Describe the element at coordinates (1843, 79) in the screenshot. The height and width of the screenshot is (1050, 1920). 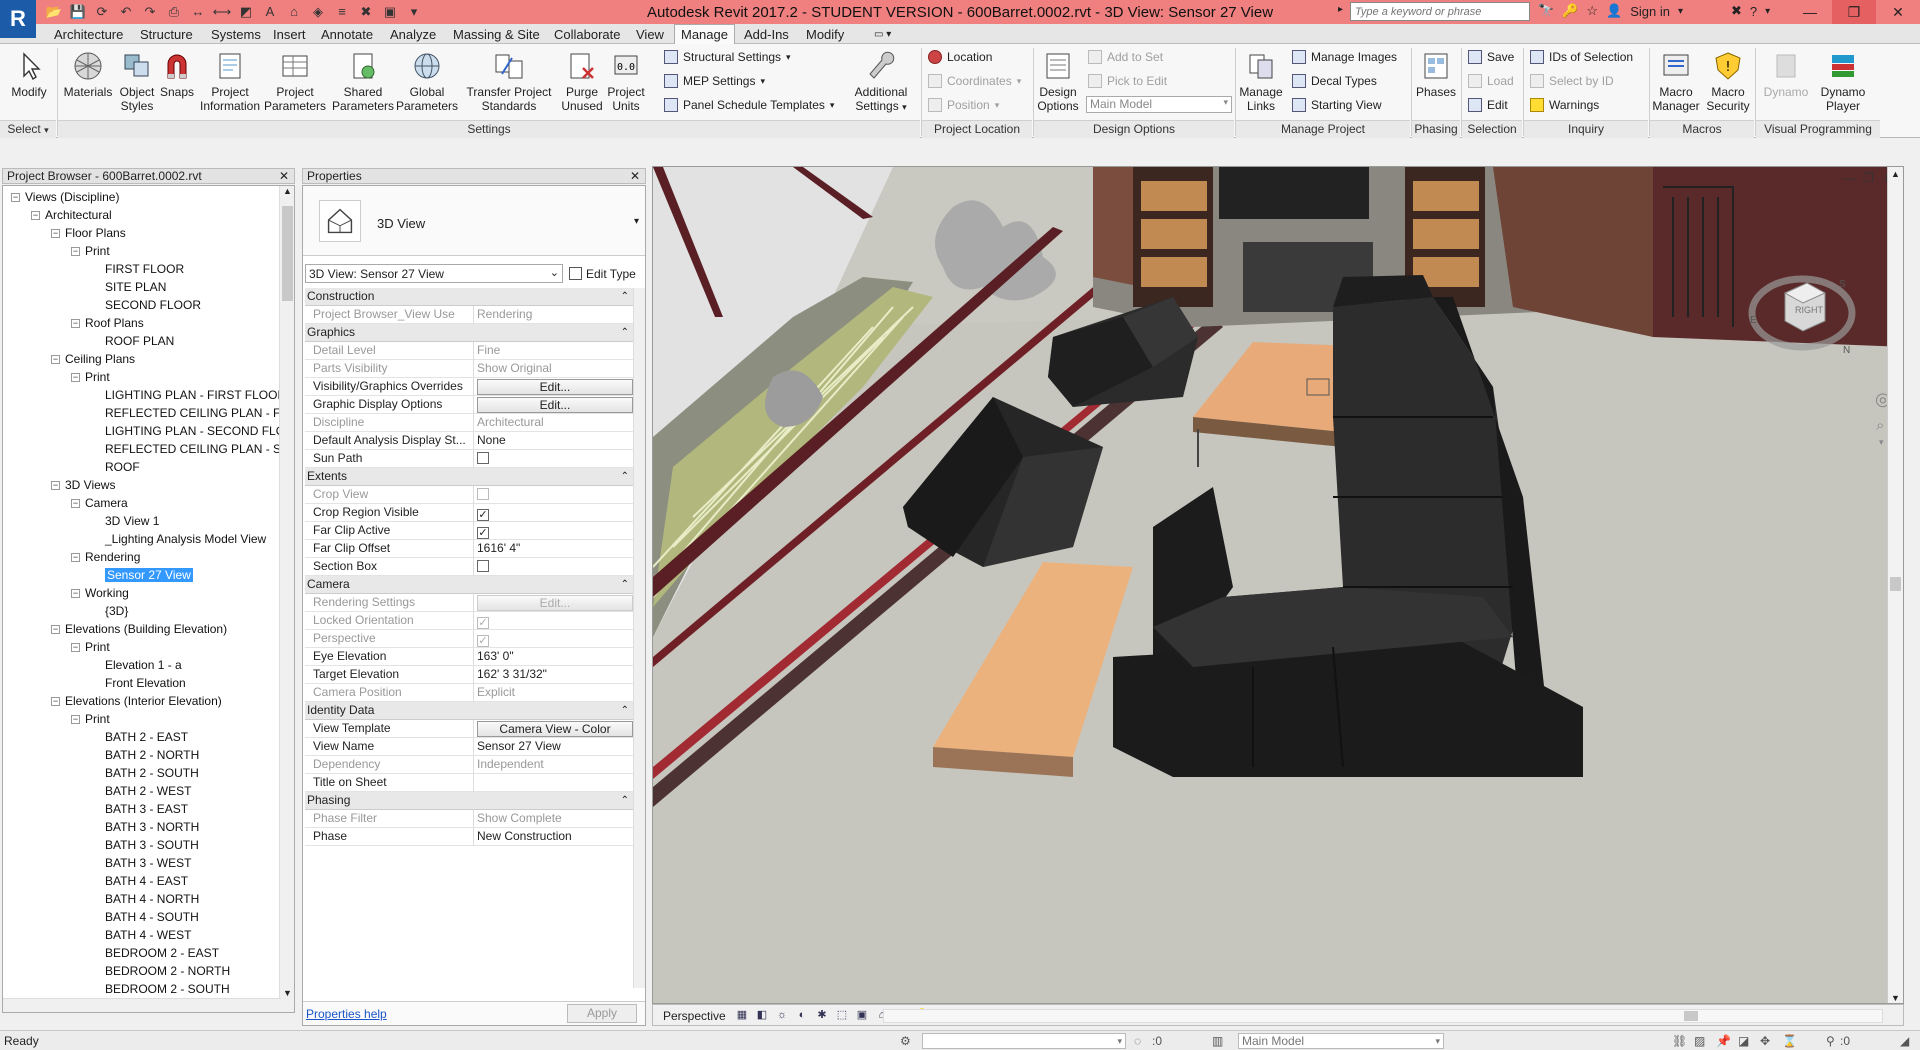
I see `dynamo-player-button: Dynamo Player` at that location.